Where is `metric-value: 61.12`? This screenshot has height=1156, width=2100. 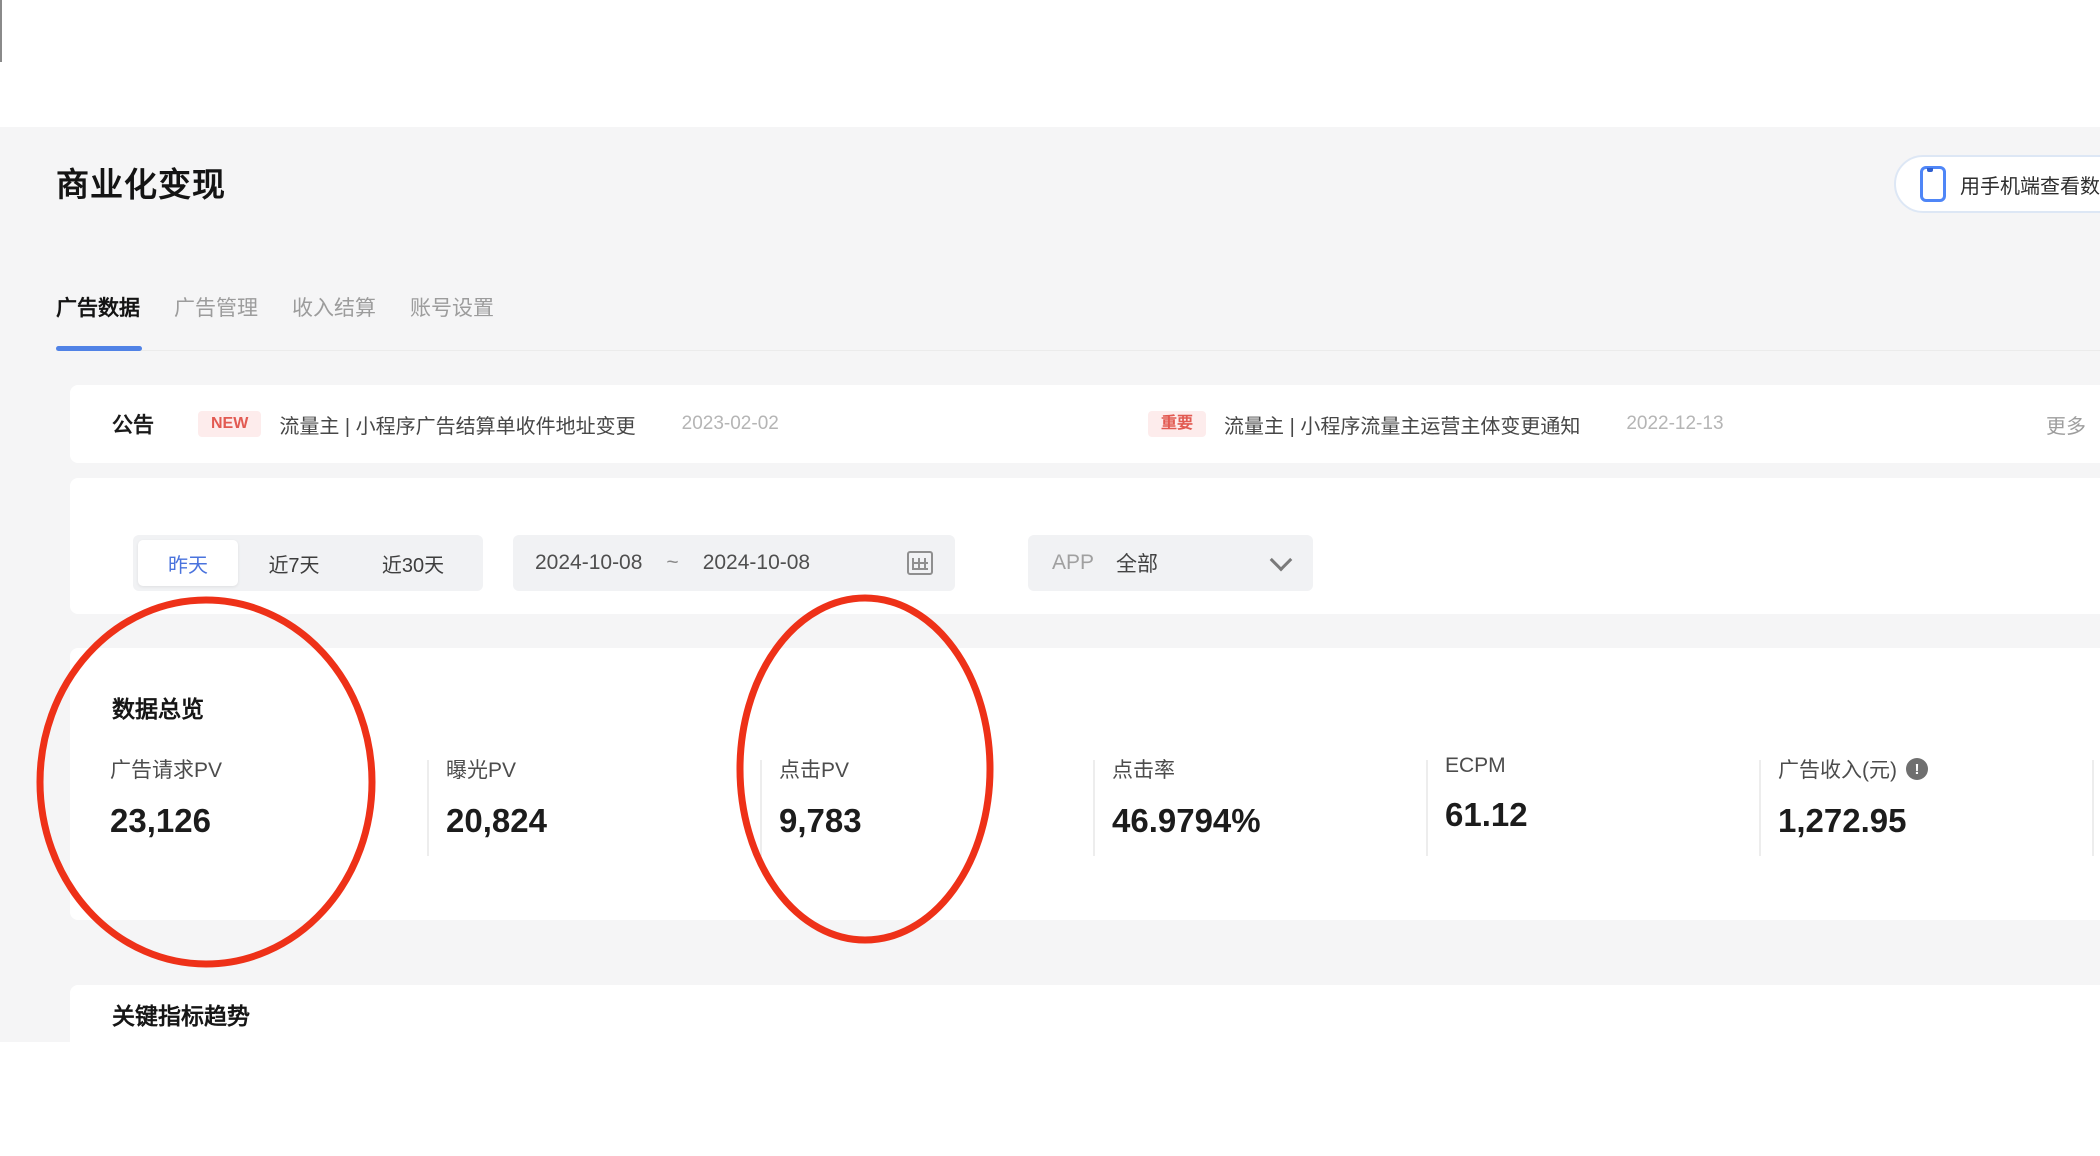
metric-value: 61.12 is located at coordinates (1486, 814).